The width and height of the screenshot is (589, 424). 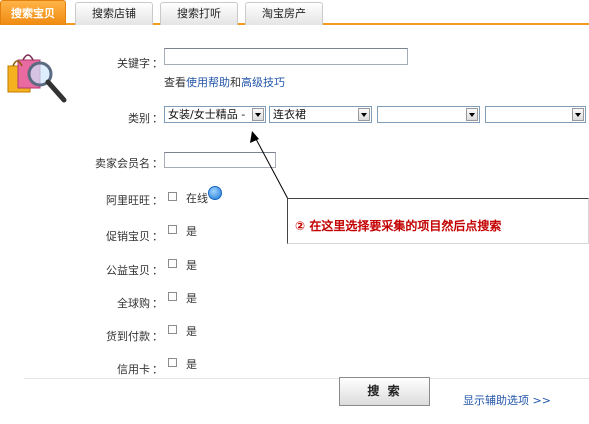 What do you see at coordinates (157, 118) in the screenshot?
I see `category-colon: ：` at bounding box center [157, 118].